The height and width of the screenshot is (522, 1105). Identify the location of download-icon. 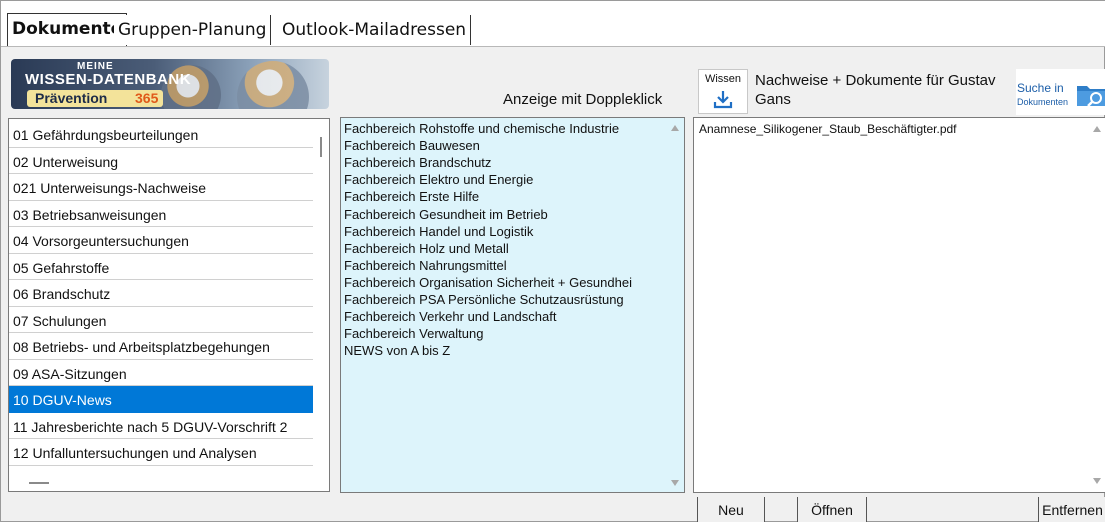
(723, 100).